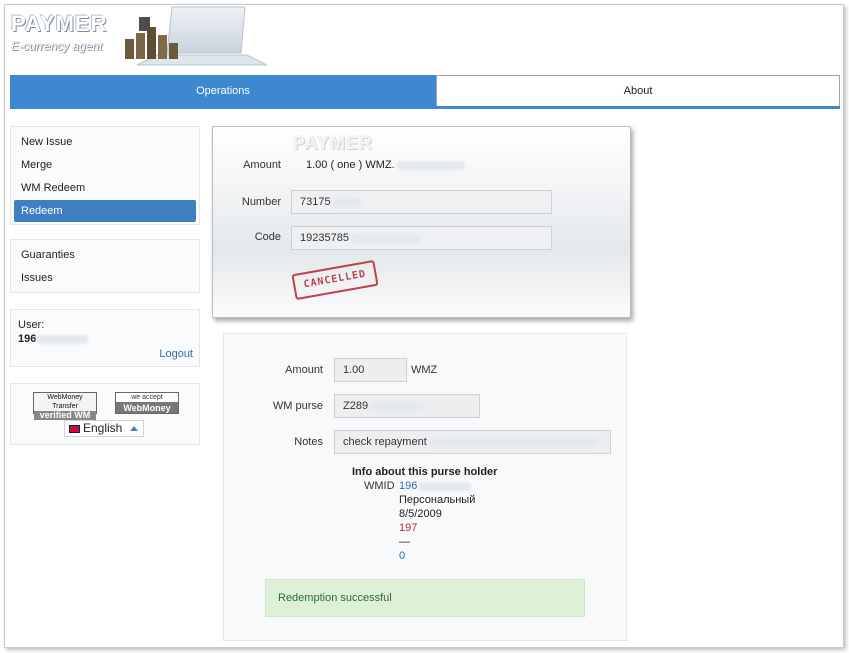 The height and width of the screenshot is (653, 849). Describe the element at coordinates (59, 24) in the screenshot. I see `brand-logo: PAYMER` at that location.